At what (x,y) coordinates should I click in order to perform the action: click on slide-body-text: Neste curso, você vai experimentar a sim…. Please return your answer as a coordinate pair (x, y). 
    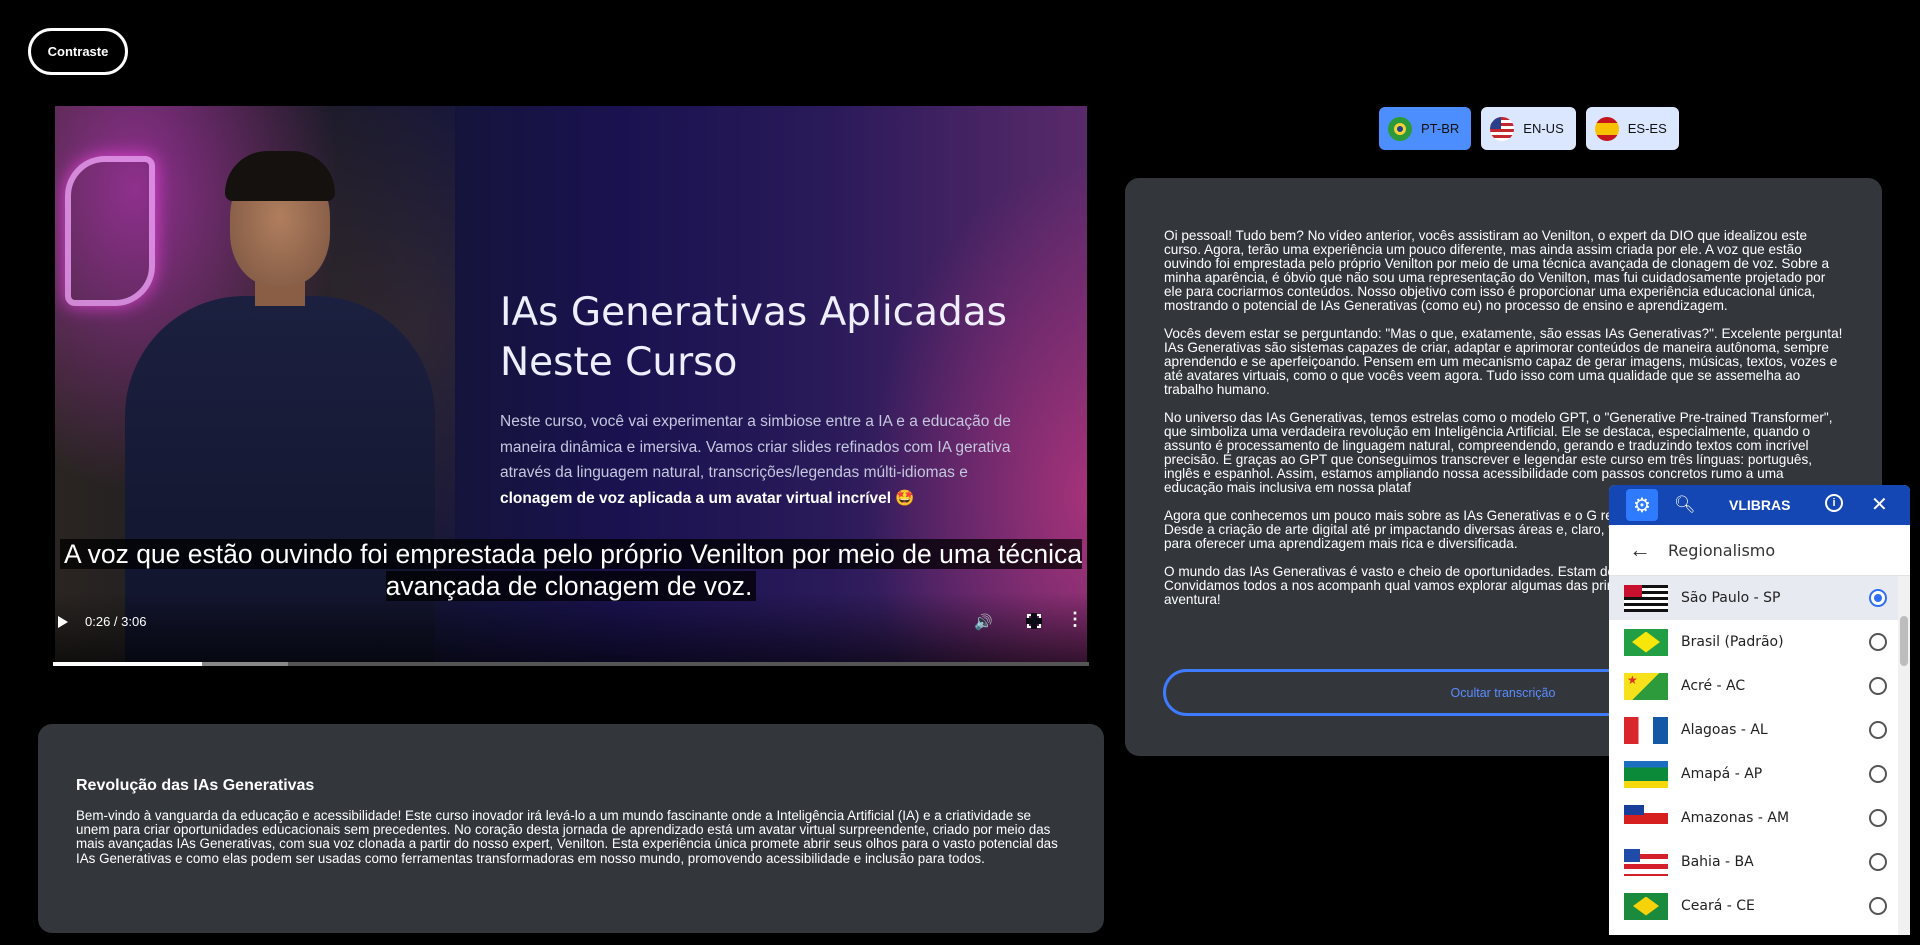
    Looking at the image, I should click on (755, 447).